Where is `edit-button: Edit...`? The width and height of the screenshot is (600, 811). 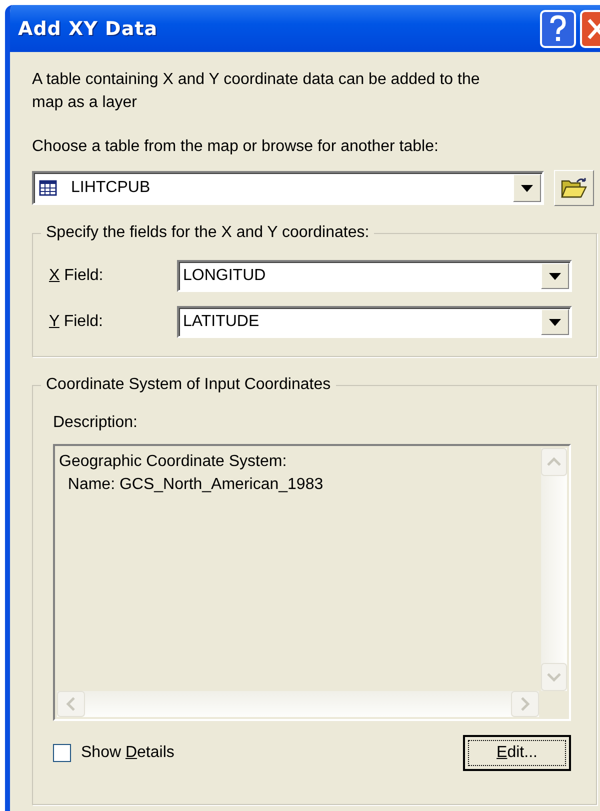
edit-button: Edit... is located at coordinates (517, 753).